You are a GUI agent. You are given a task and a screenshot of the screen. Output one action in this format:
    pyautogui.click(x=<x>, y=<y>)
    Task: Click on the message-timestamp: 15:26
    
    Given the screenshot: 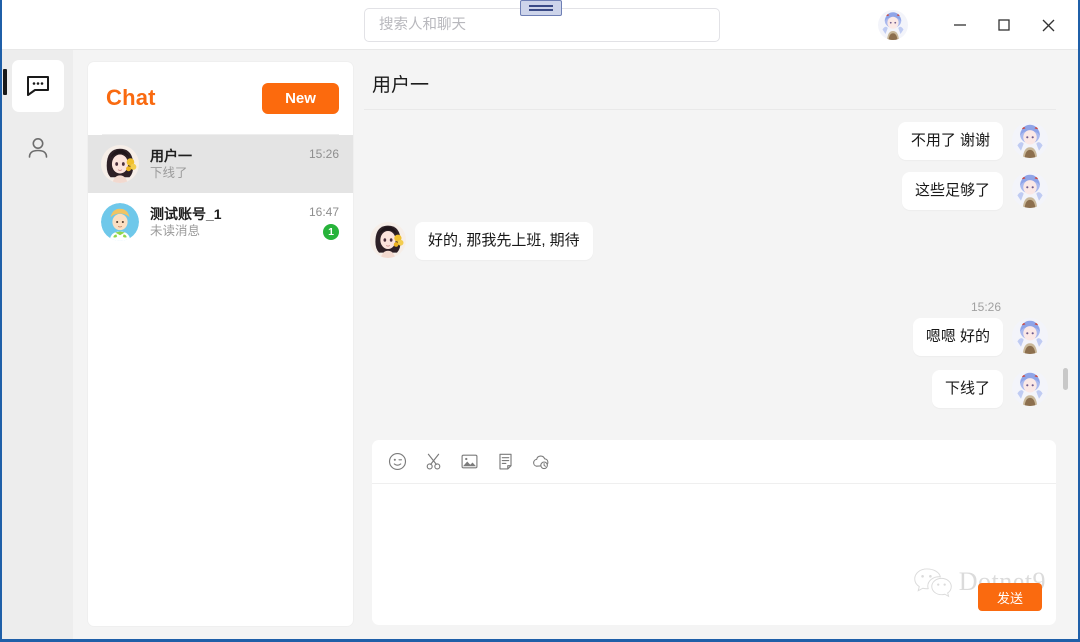 What is the action you would take?
    pyautogui.click(x=985, y=307)
    